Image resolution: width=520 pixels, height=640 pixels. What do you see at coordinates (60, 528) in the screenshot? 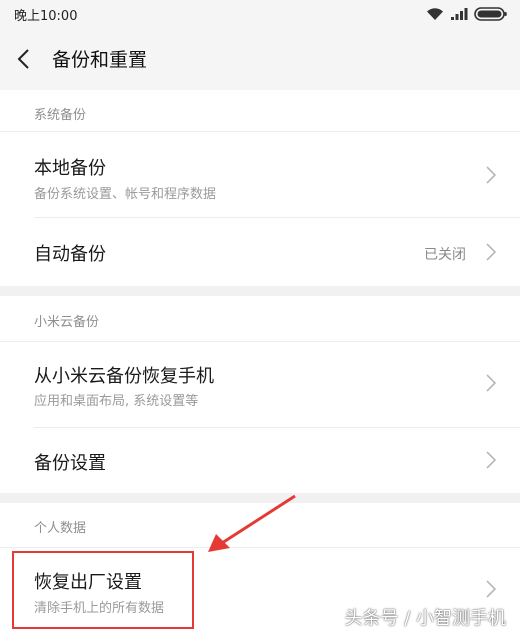
I see `section-label: 个人数据` at bounding box center [60, 528].